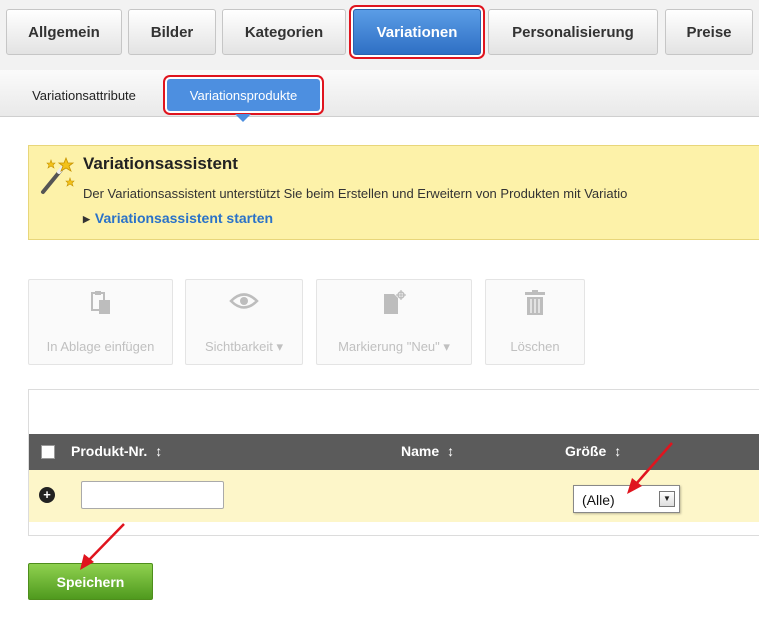 The width and height of the screenshot is (759, 624). What do you see at coordinates (626, 499) in the screenshot?
I see `size-filter-select: (Alle) ▼` at bounding box center [626, 499].